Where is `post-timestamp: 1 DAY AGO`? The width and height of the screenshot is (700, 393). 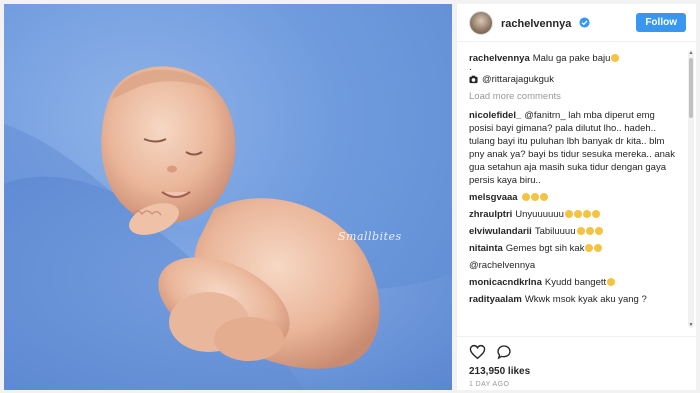 post-timestamp: 1 DAY AGO is located at coordinates (489, 384).